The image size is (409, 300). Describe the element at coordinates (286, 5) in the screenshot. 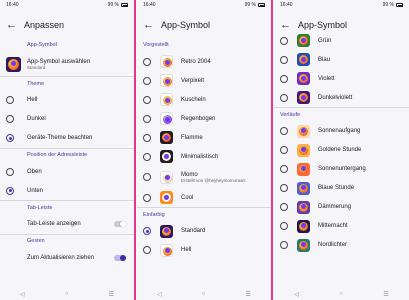

I see `status-time: 16:40` at that location.